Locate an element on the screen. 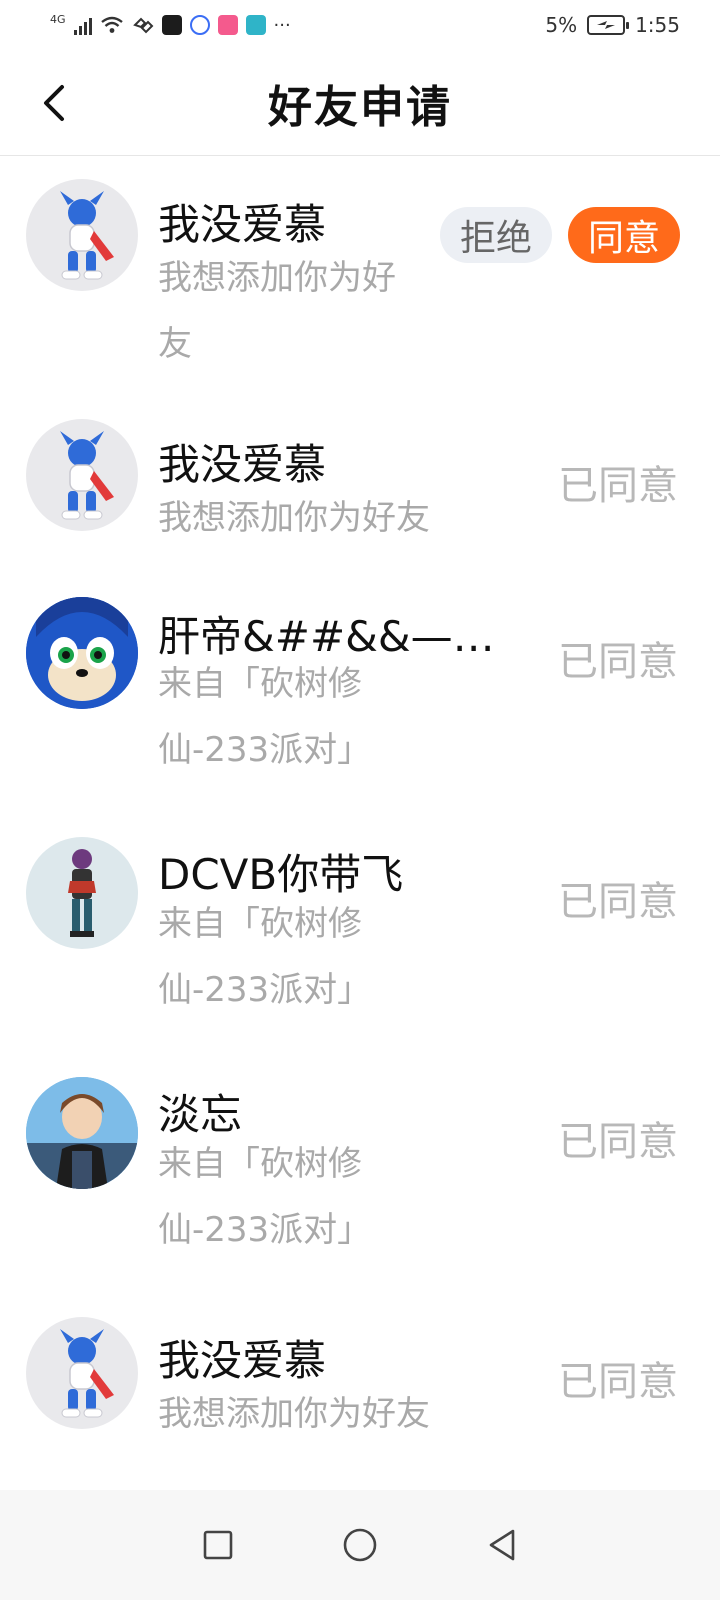 The height and width of the screenshot is (1600, 720). charging-icon is located at coordinates (606, 25).